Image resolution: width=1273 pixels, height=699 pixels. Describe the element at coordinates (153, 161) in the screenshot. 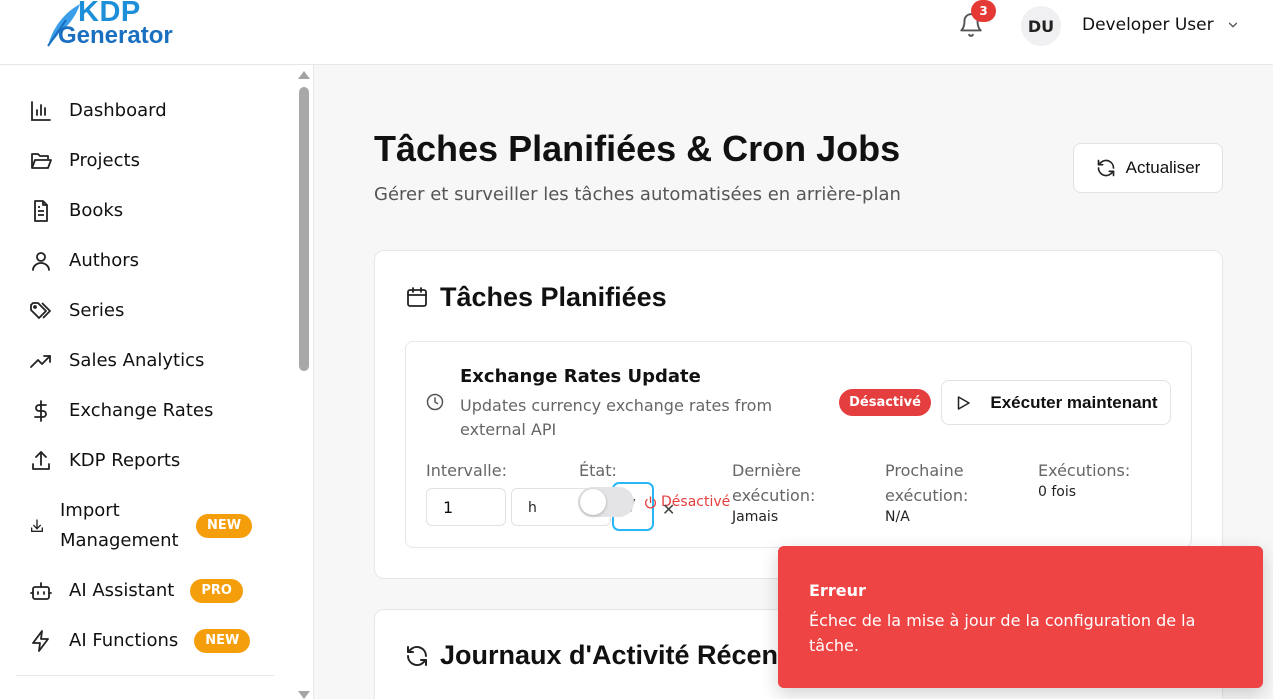

I see `sidebar-item-projects: Projects` at that location.